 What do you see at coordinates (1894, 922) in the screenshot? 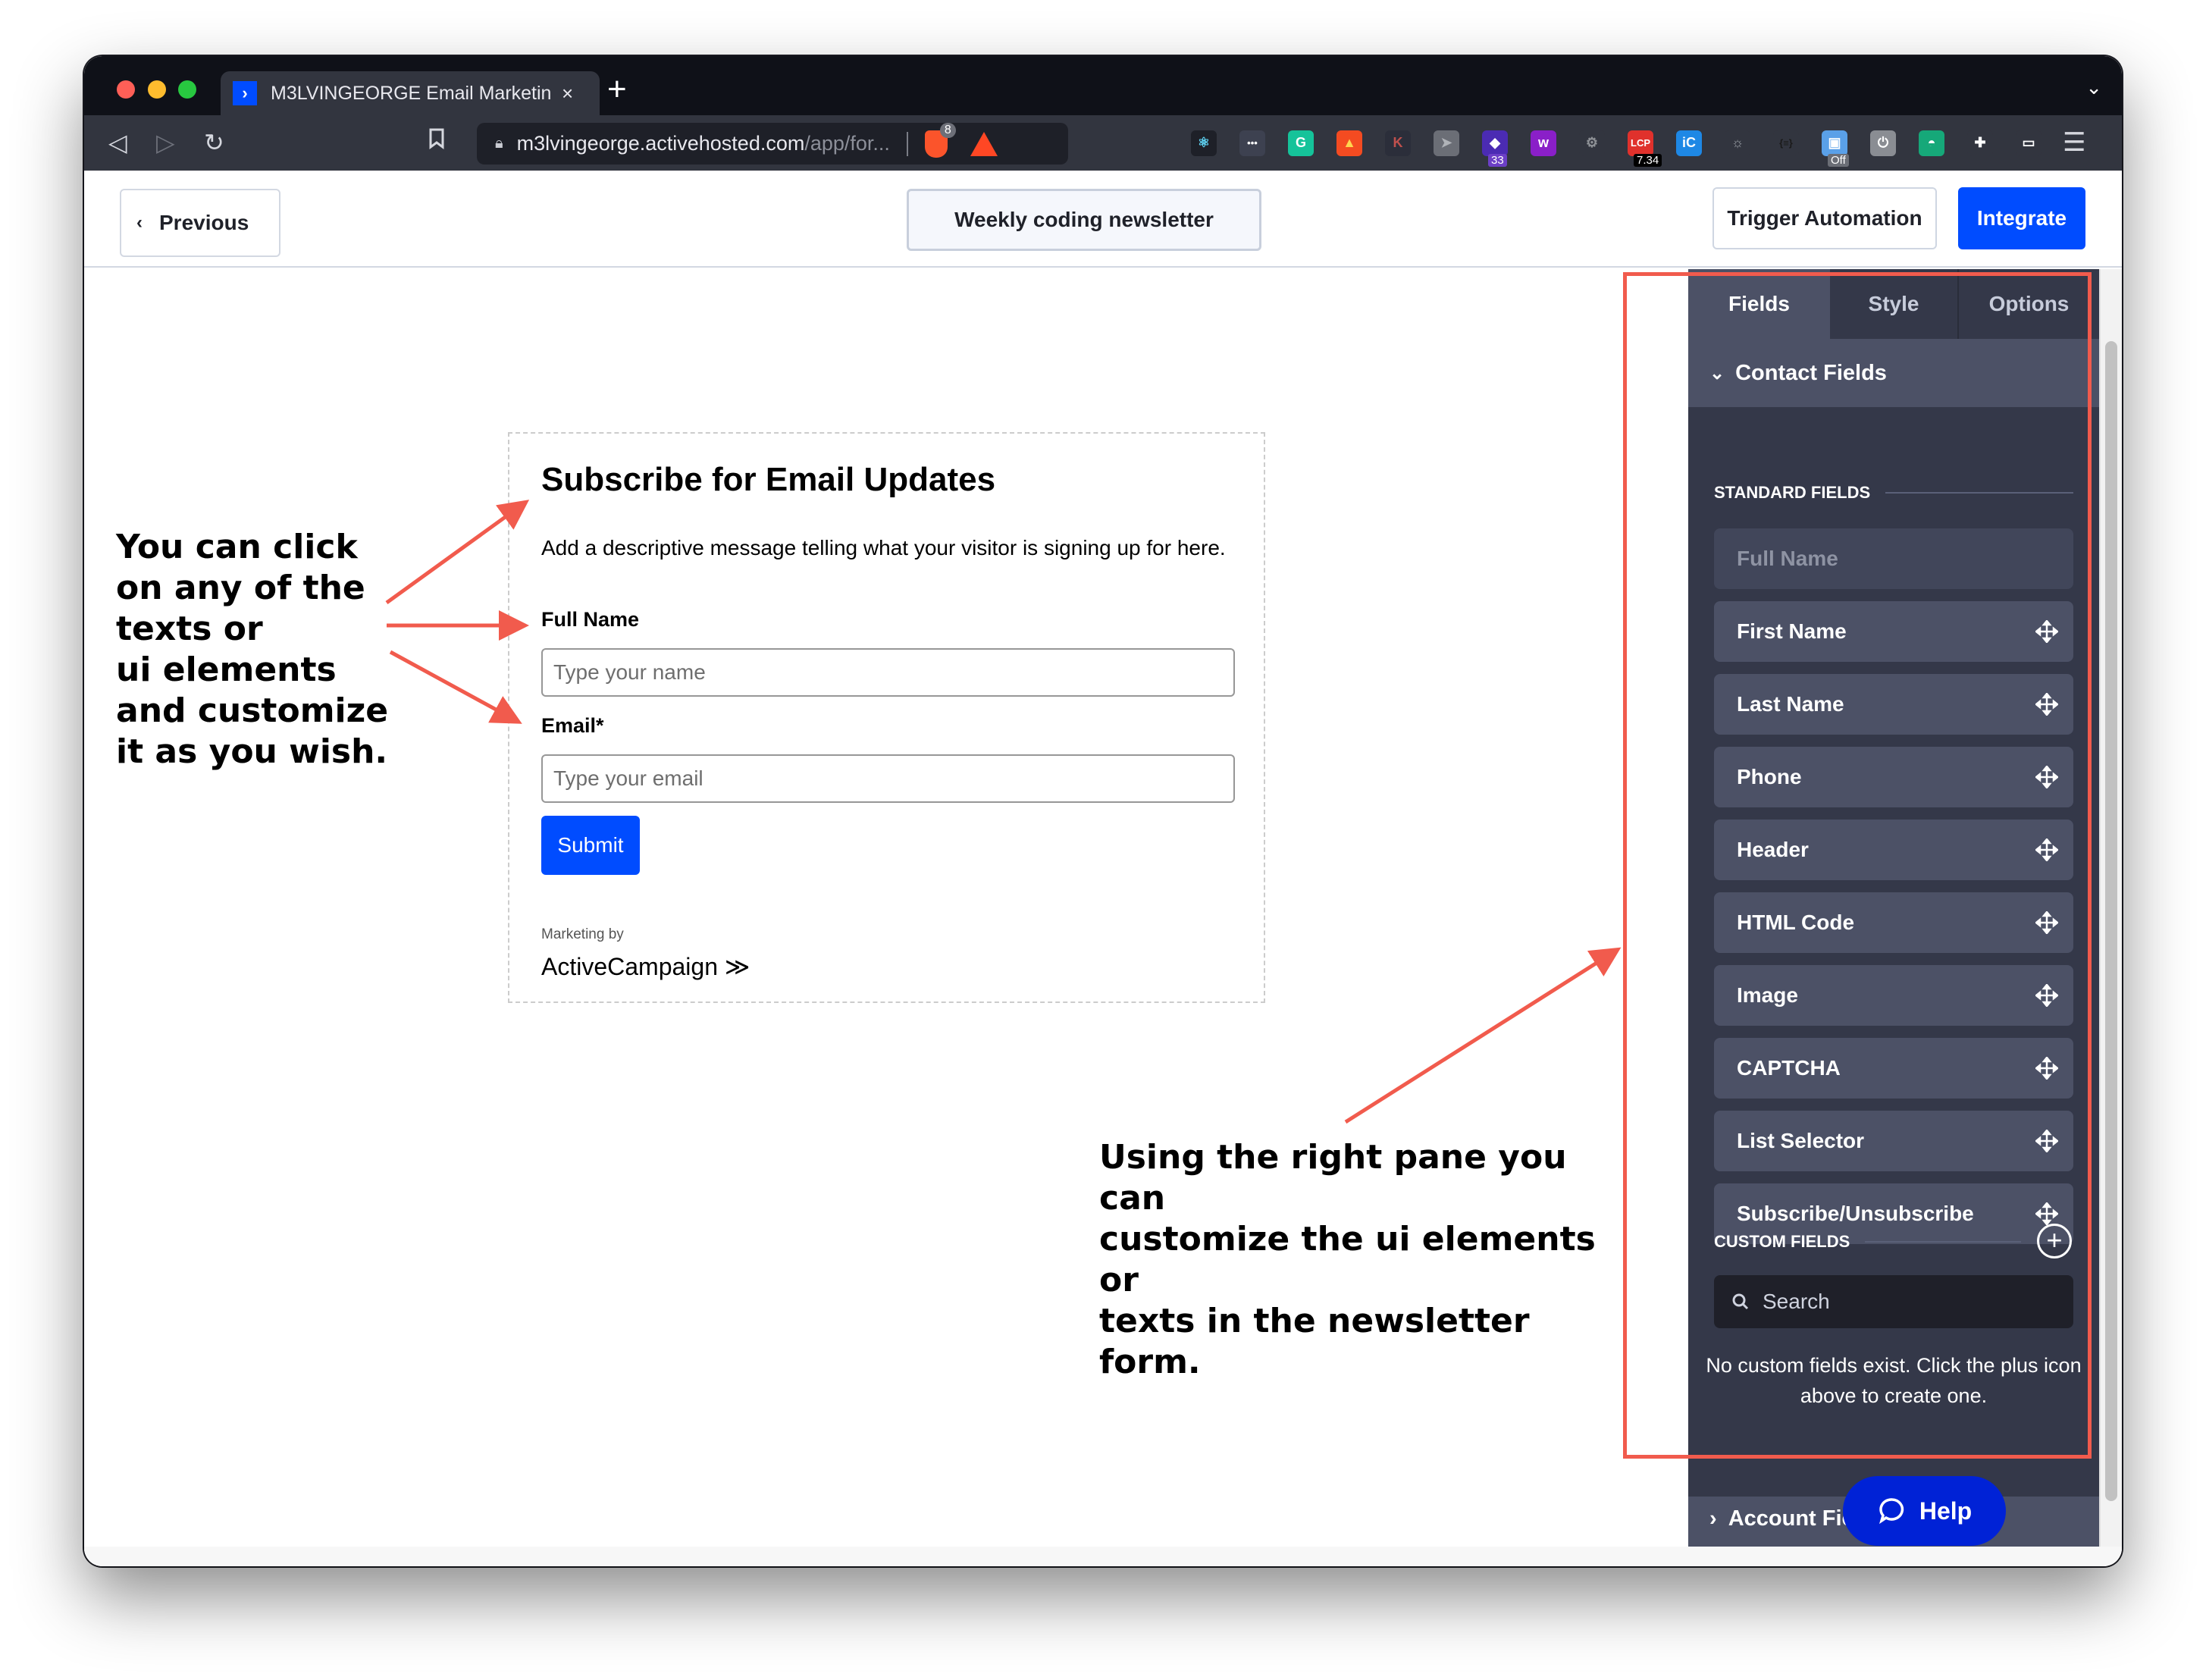
I see `standard-field-item: HTML Code` at bounding box center [1894, 922].